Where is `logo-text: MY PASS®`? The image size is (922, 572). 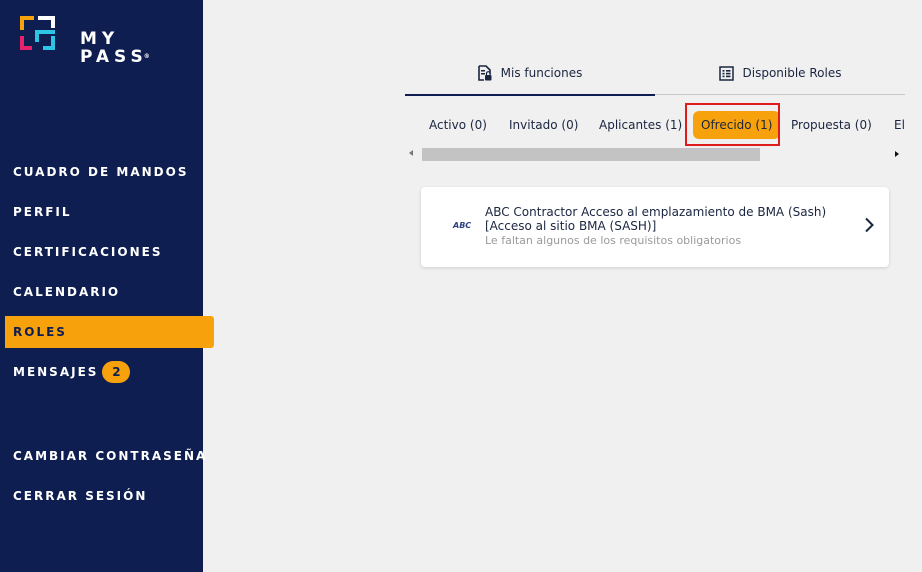
logo-text: MY PASS® is located at coordinates (115, 48).